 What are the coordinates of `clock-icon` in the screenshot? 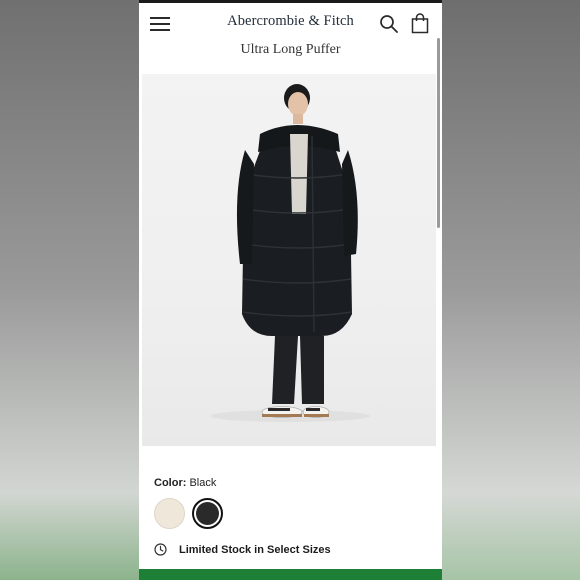 It's located at (160, 549).